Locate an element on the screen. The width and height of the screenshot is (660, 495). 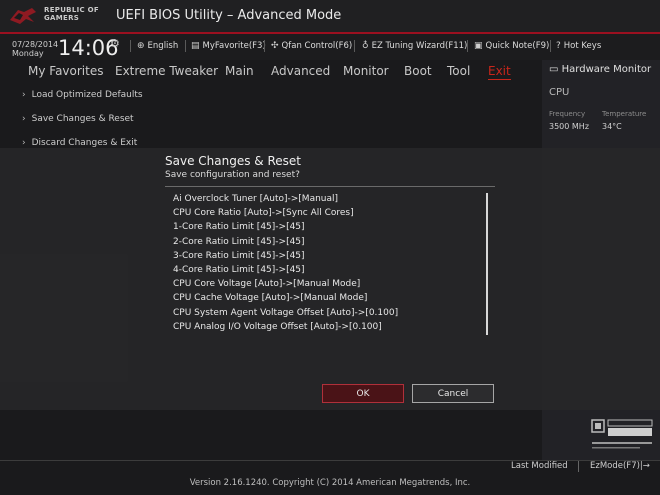
temperature-value: 34°C is located at coordinates (612, 126).